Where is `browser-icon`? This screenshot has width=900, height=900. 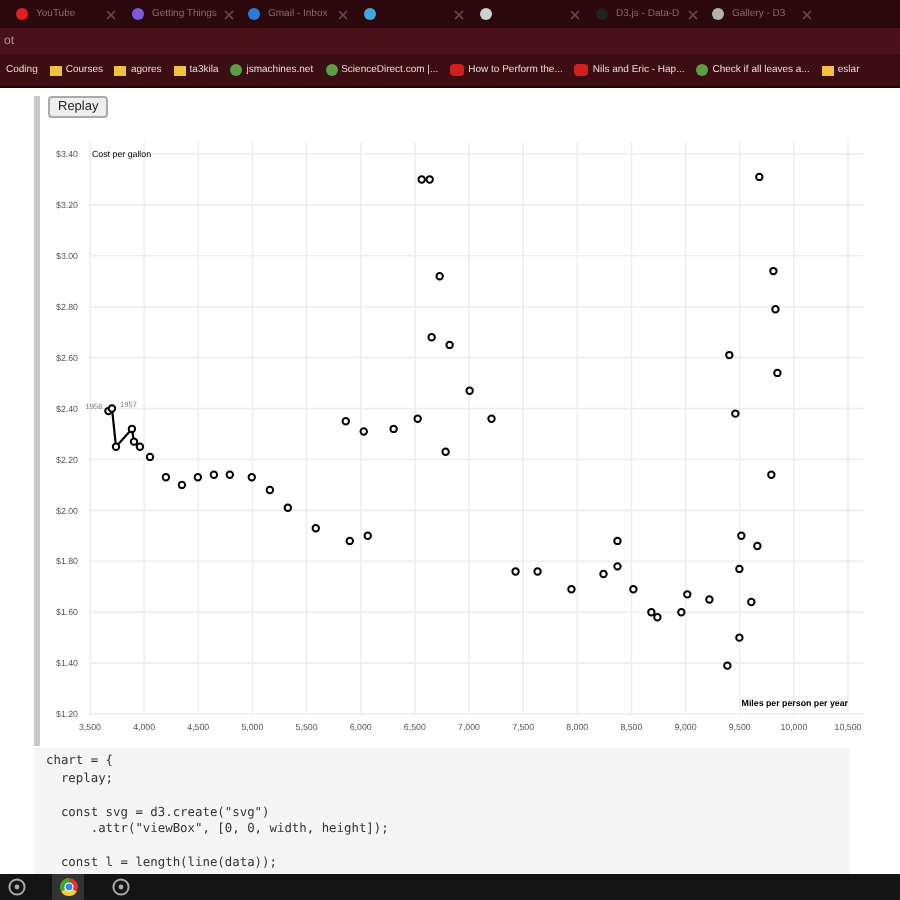
browser-icon is located at coordinates (68, 887).